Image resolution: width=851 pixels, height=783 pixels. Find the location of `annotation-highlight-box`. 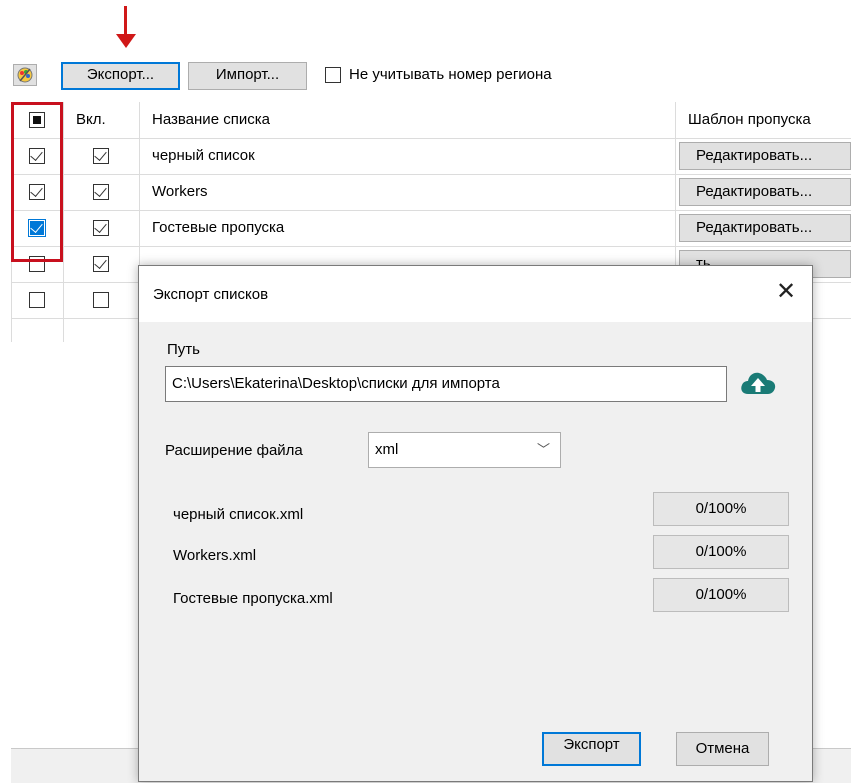

annotation-highlight-box is located at coordinates (37, 182).